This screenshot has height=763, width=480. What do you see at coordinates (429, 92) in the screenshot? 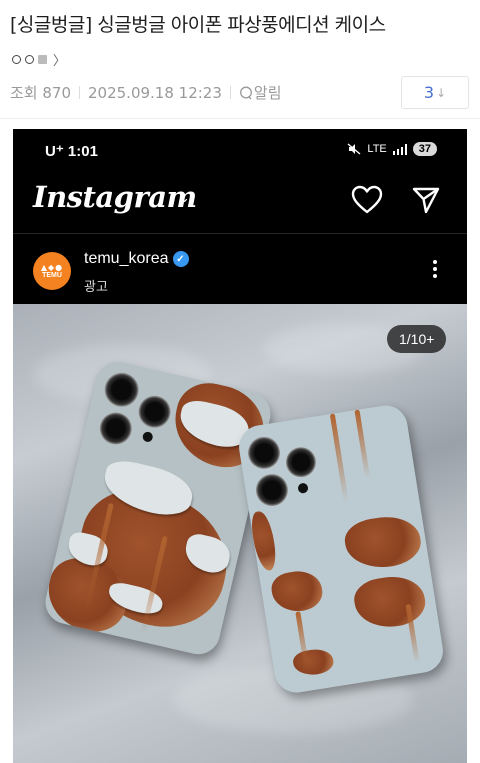
I see `comment-count: 3` at bounding box center [429, 92].